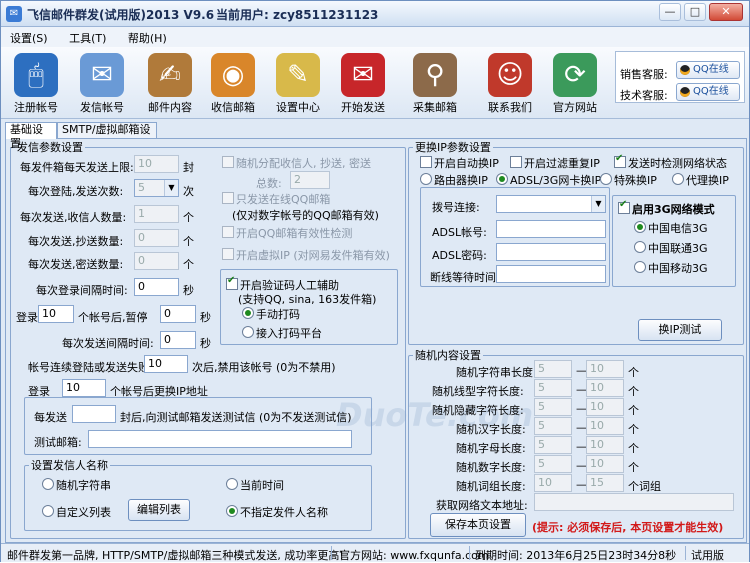 Image resolution: width=750 pixels, height=563 pixels. I want to click on save-hint: (提示: 必须保存后, 本页设置才能生效), so click(628, 527).